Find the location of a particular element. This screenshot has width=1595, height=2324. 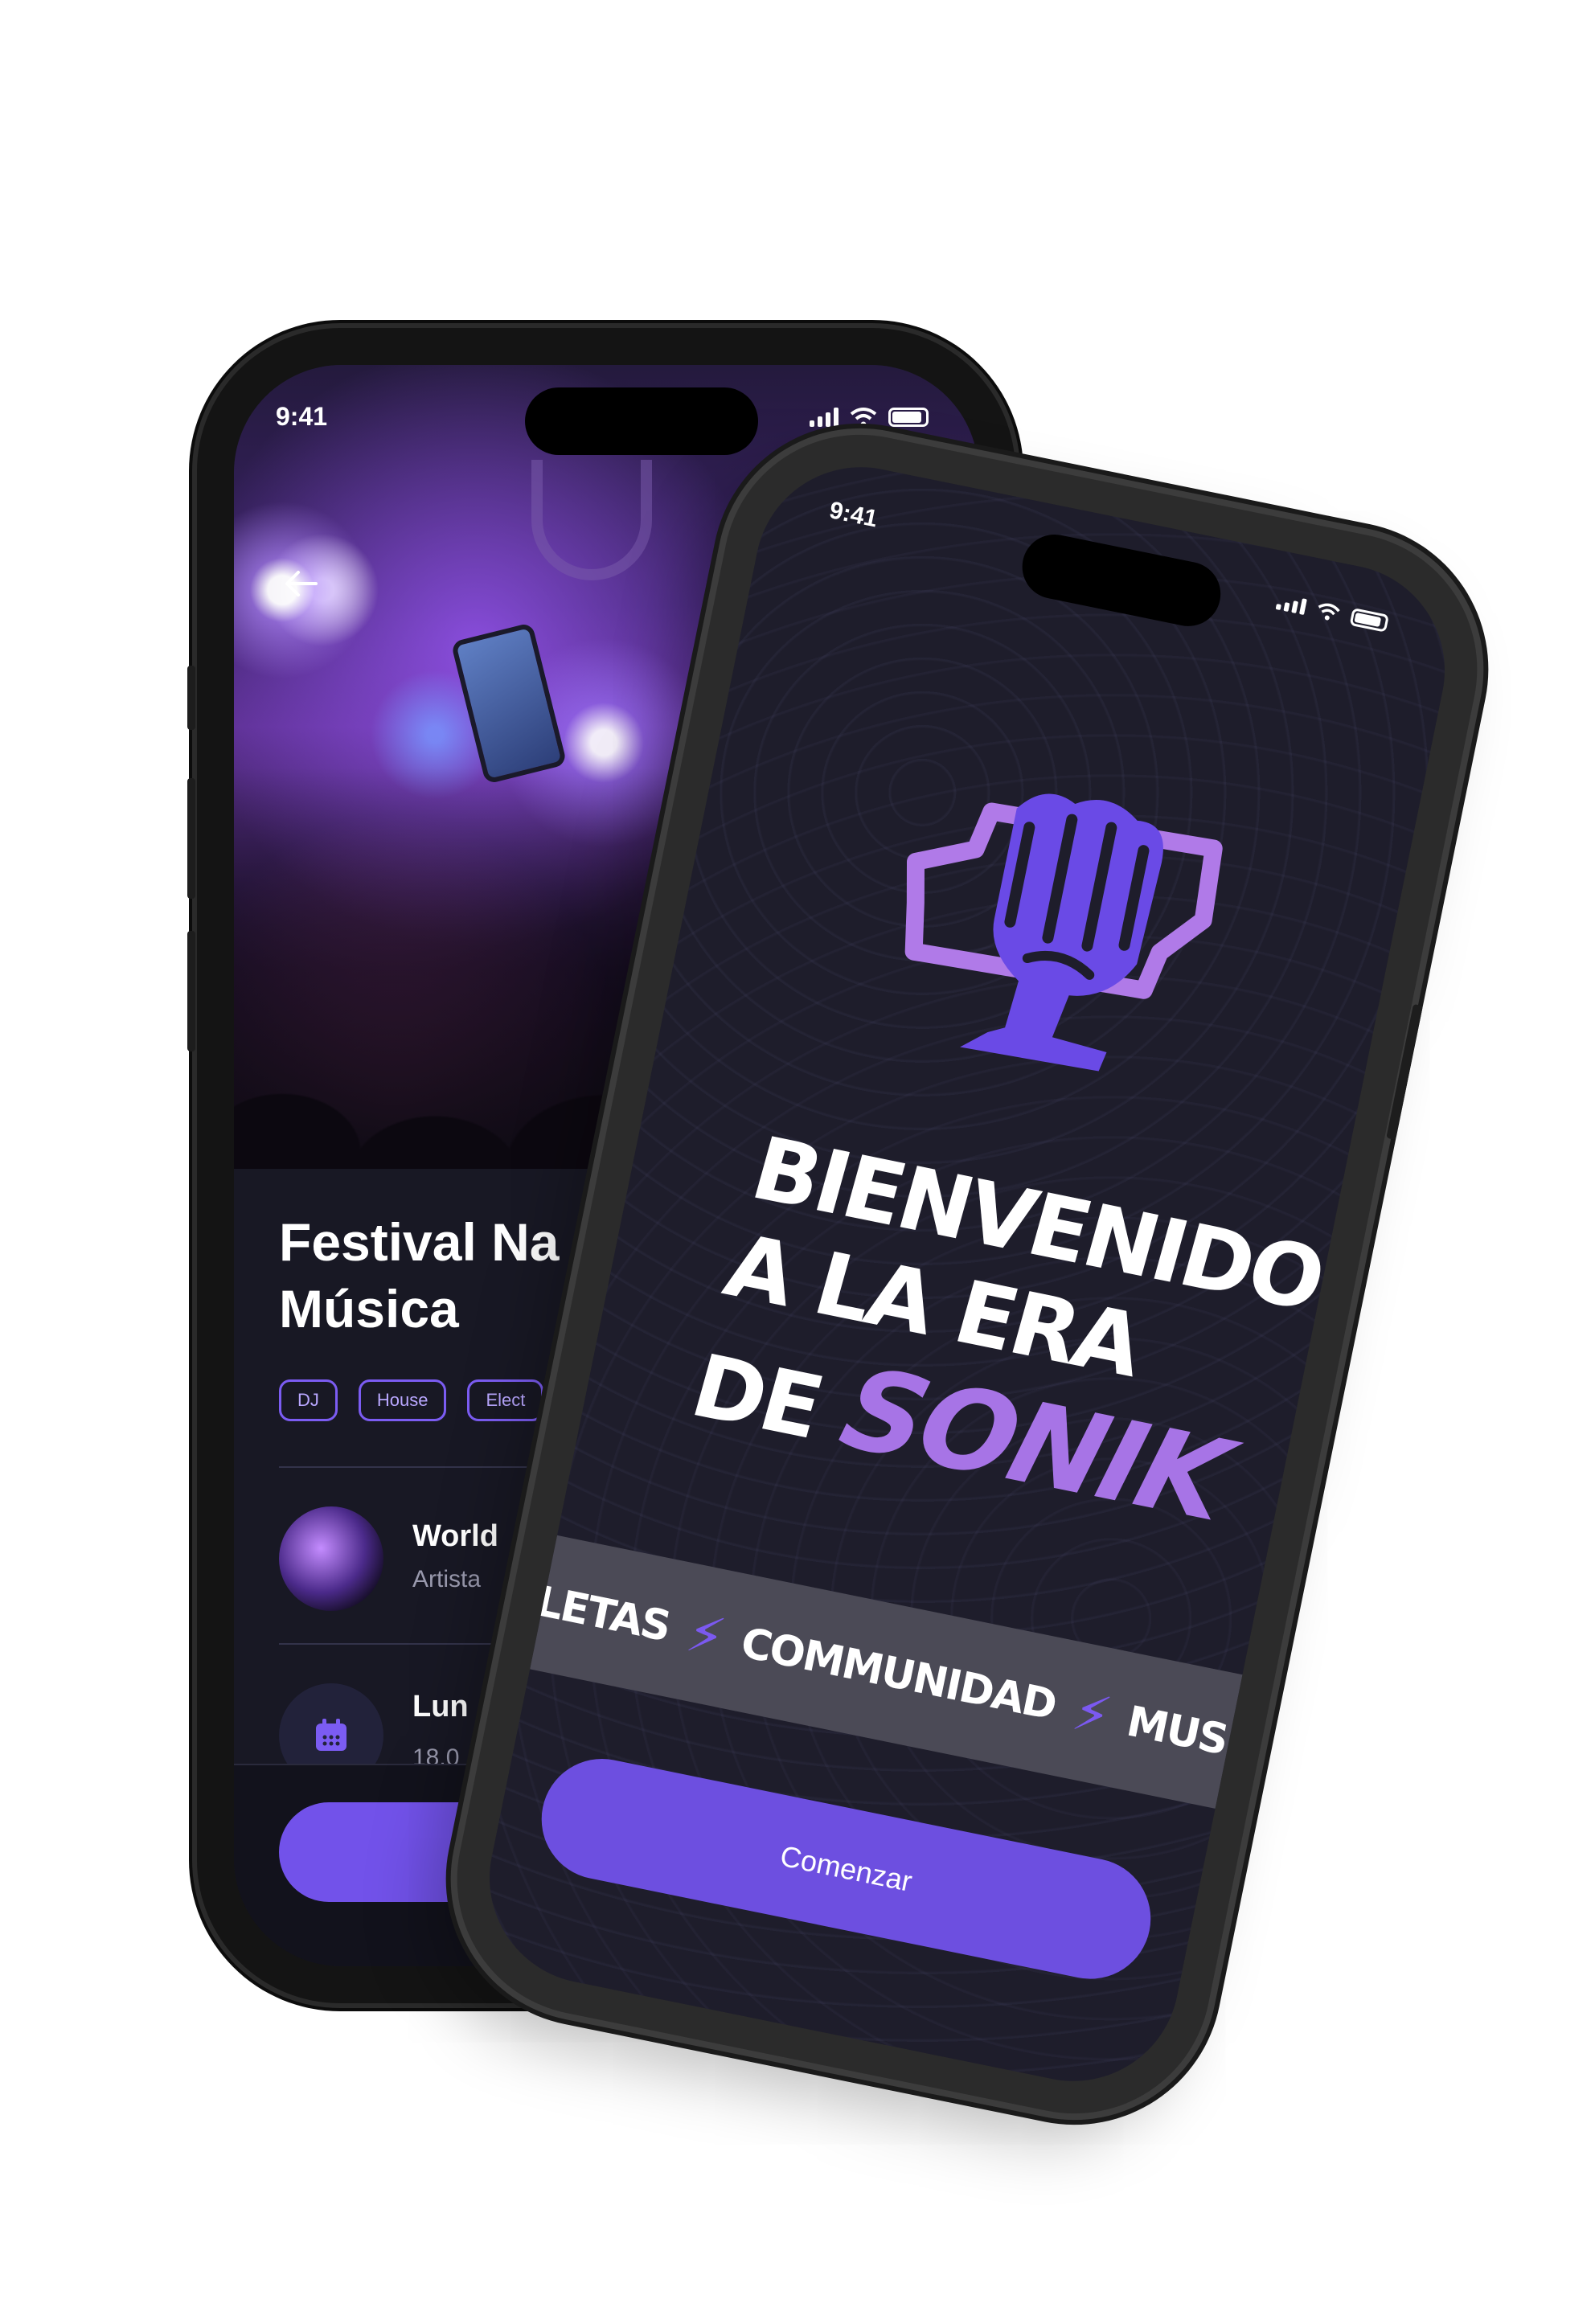

genre-tags: DJ House Elect is located at coordinates (411, 1400).